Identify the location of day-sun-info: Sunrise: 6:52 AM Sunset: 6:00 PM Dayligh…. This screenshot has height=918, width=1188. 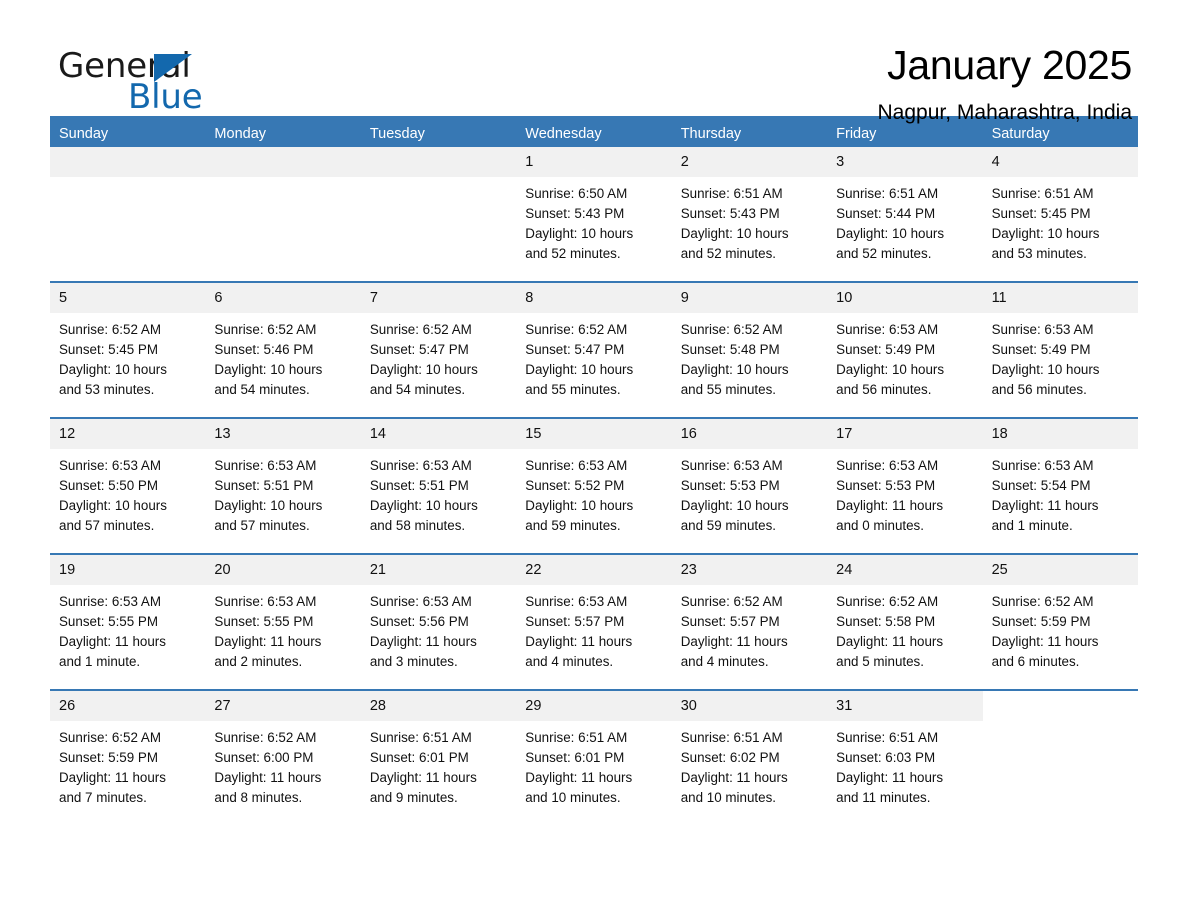
(268, 767).